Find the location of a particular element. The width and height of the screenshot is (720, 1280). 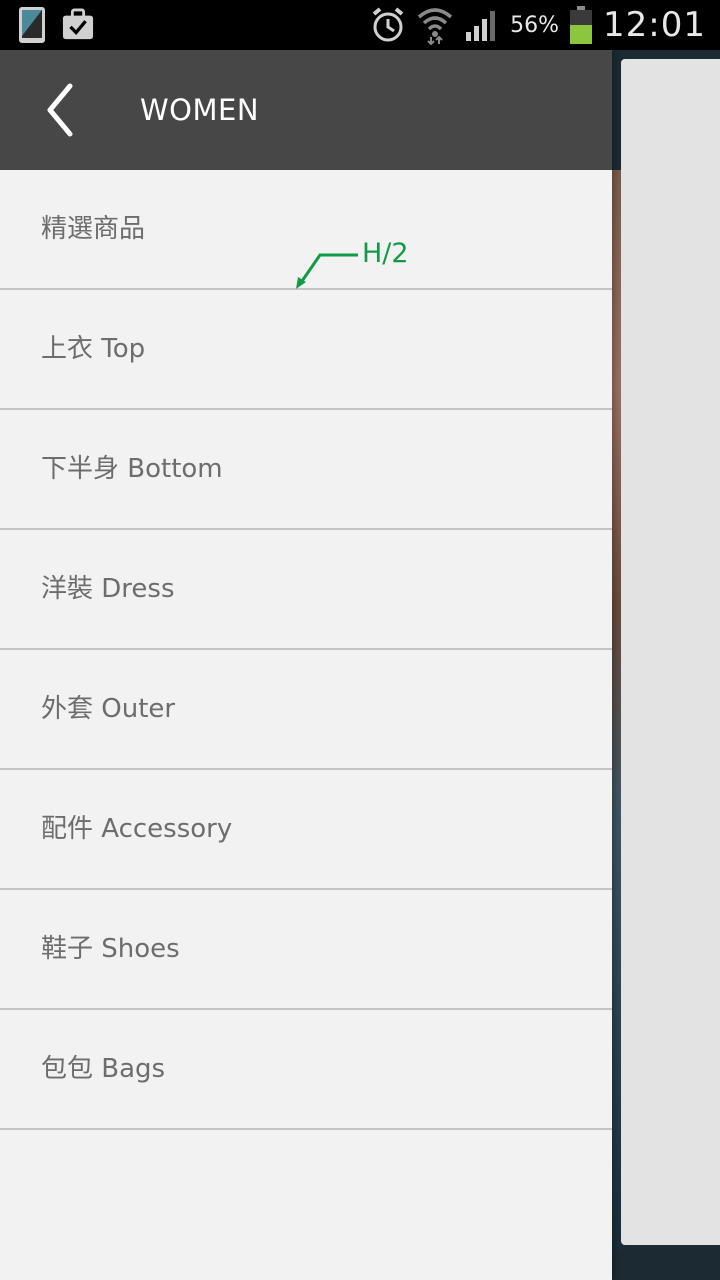

status-left-icons is located at coordinates (55, 25).